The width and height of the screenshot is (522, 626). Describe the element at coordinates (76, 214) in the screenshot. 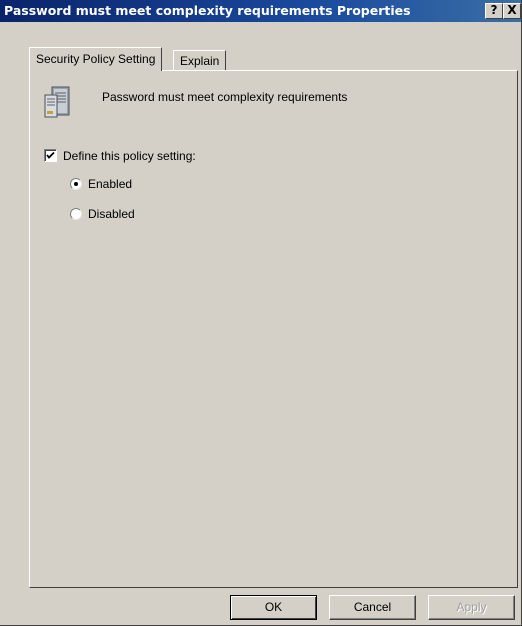

I see `disabled-radio` at that location.